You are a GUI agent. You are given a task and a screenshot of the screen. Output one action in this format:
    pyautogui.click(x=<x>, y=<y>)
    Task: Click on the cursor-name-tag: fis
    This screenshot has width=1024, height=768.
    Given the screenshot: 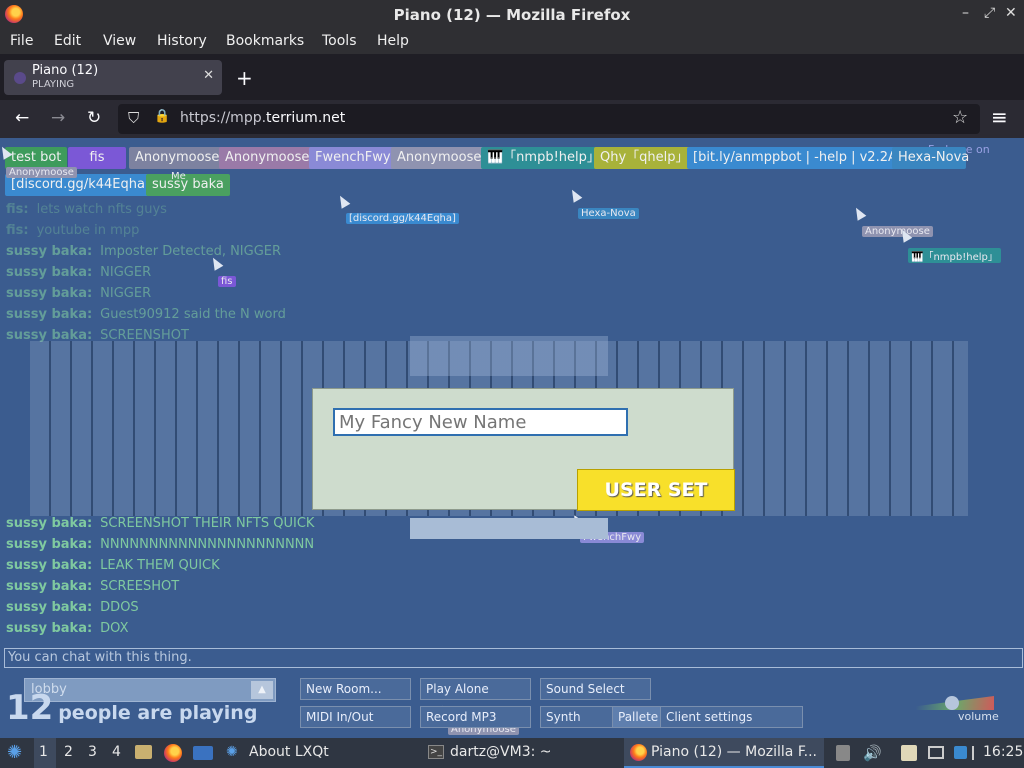 What is the action you would take?
    pyautogui.click(x=227, y=281)
    